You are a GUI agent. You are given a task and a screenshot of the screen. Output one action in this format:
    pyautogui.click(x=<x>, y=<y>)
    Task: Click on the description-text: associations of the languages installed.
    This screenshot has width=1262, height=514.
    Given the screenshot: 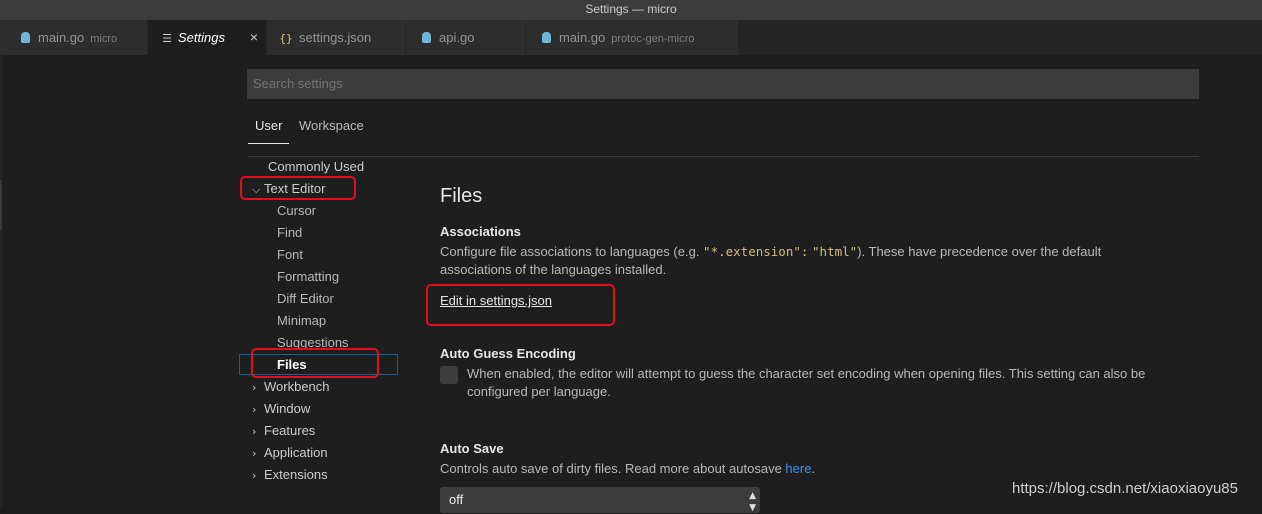 What is the action you would take?
    pyautogui.click(x=553, y=269)
    